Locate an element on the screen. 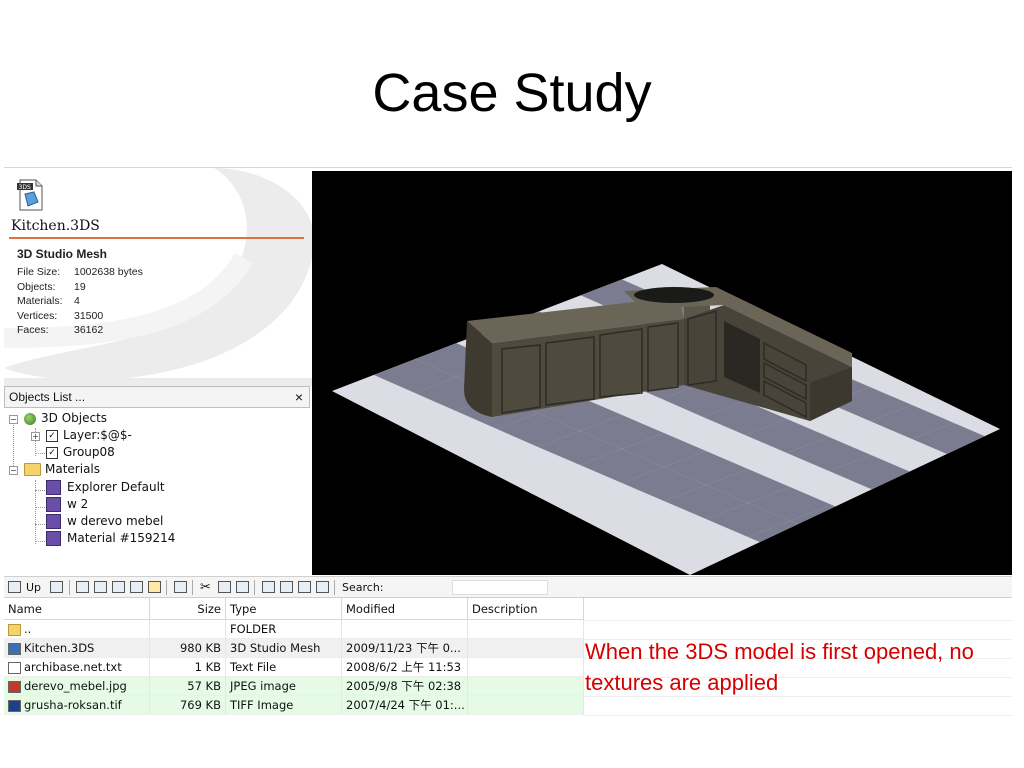  tree-node-label: Explorer Default is located at coordinates (116, 487).